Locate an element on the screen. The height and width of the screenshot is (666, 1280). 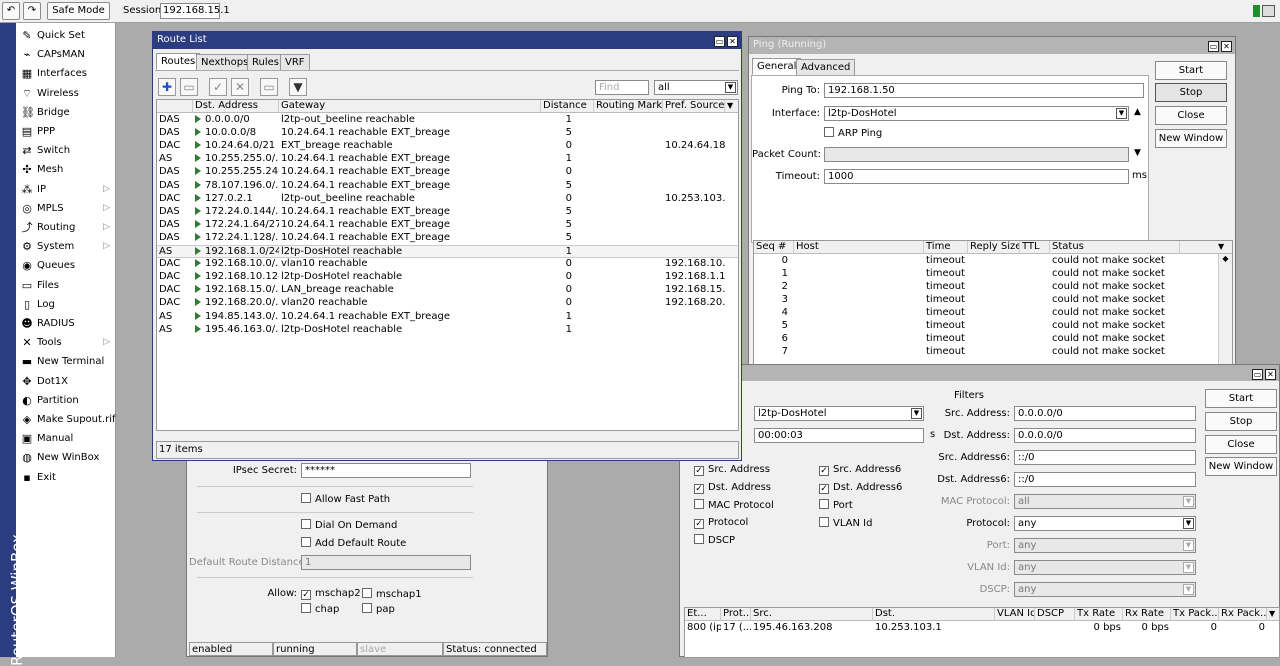
col-seq: Seq # is located at coordinates (774, 247).